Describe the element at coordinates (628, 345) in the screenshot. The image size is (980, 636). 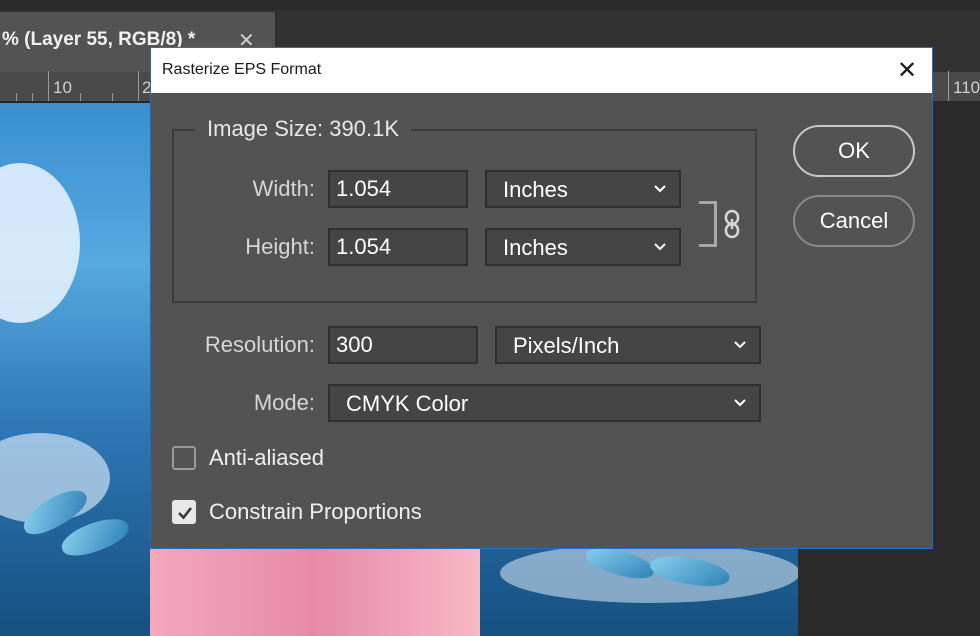
I see `resolution-unit-select: Pixels/Inch` at that location.